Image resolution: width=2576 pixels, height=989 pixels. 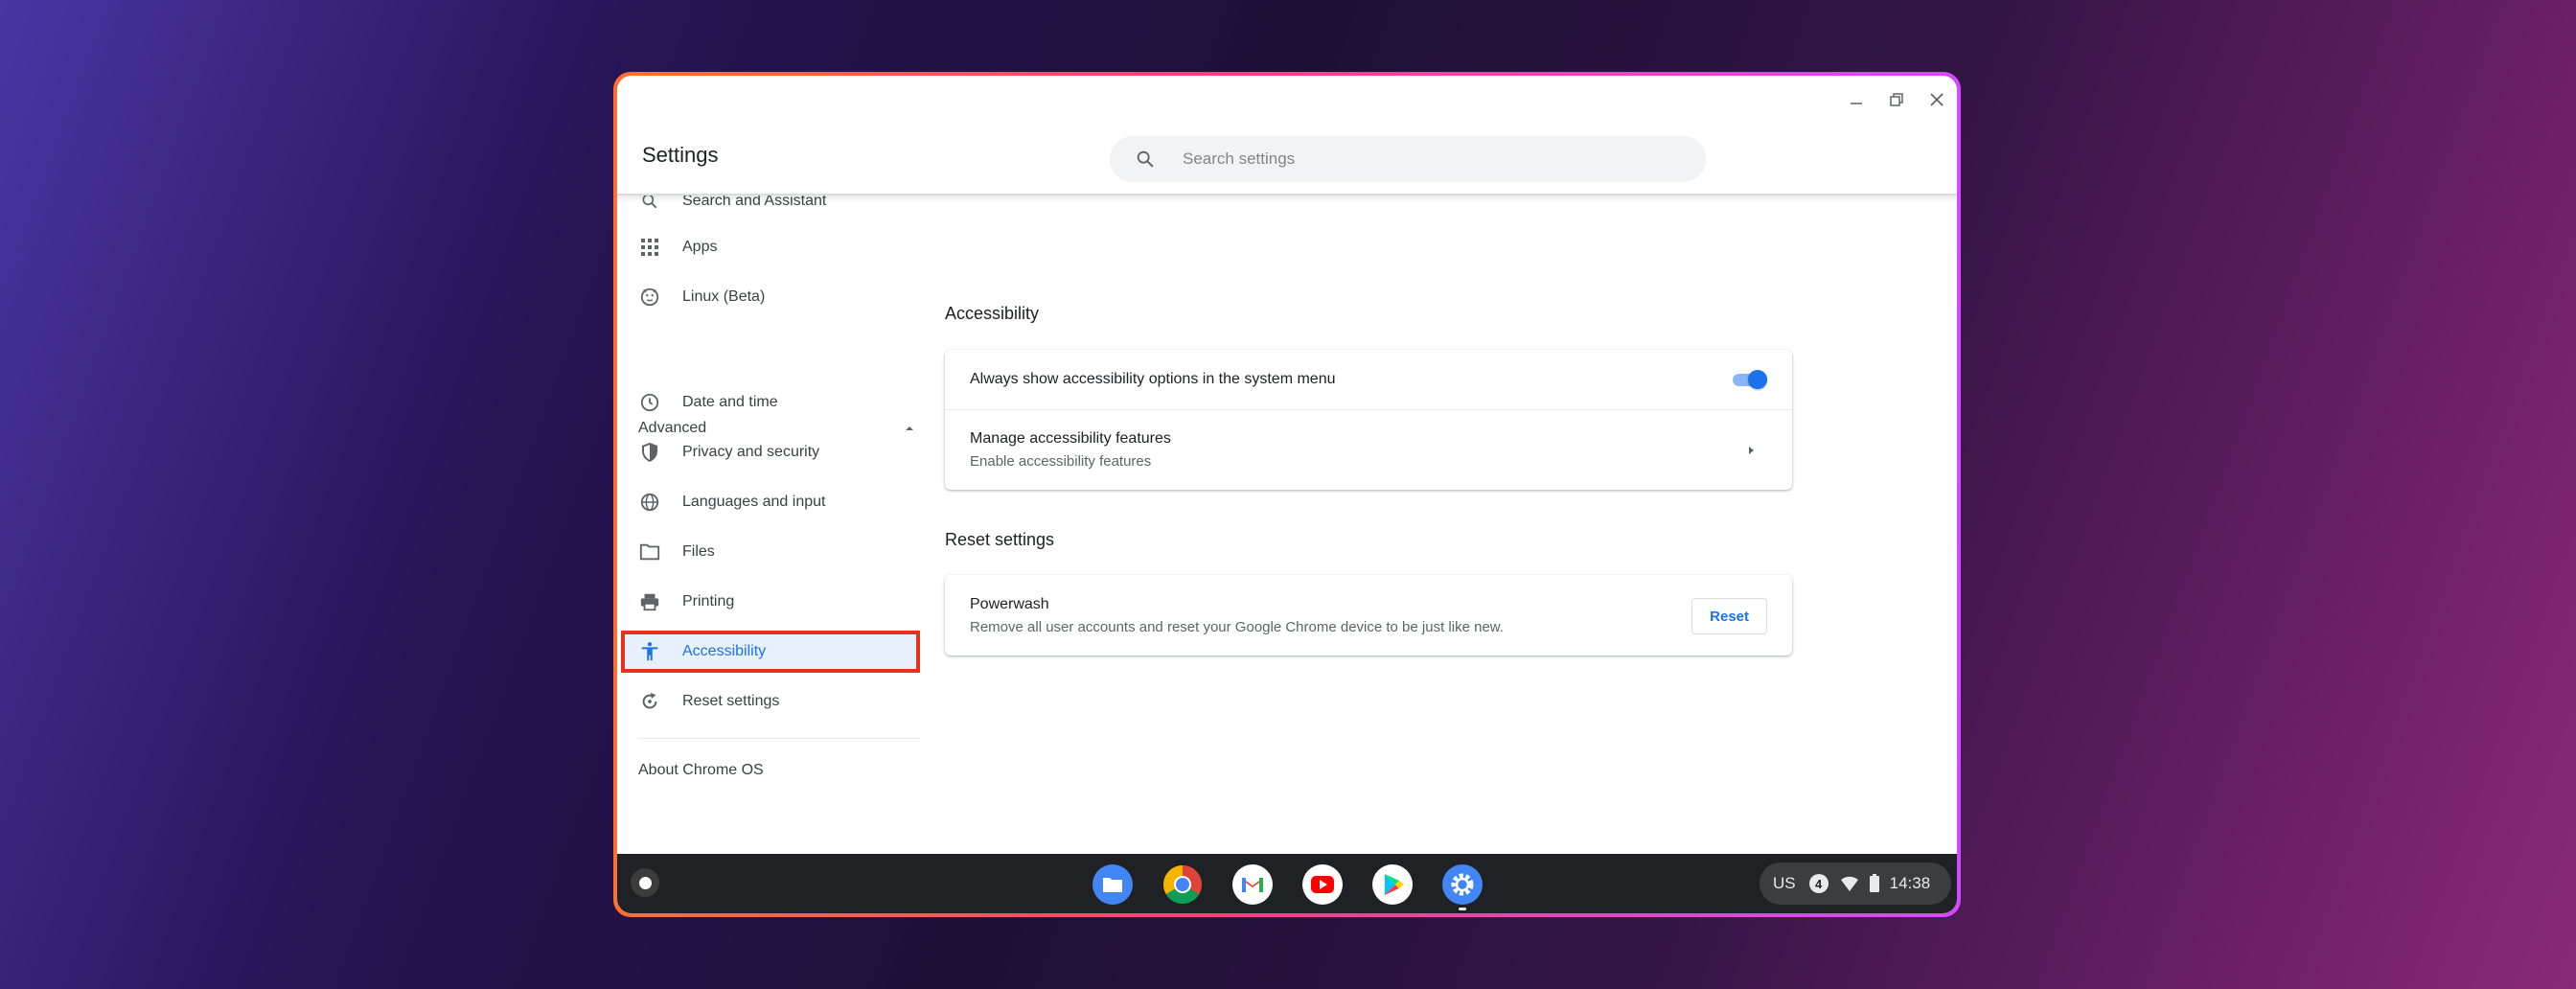 I want to click on powerwash-title: Powerwash, so click(x=1009, y=603).